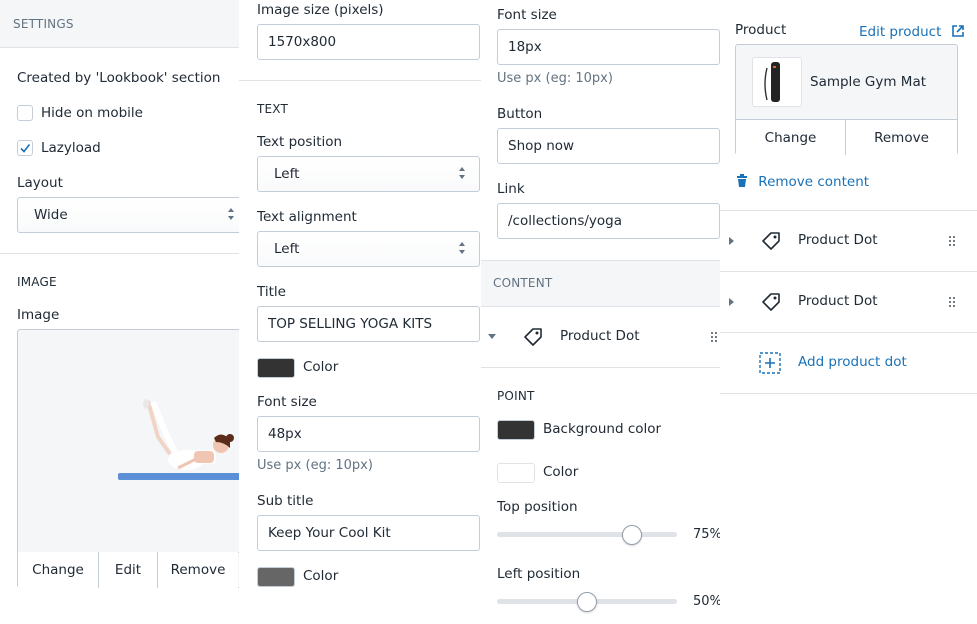  I want to click on link-input: /collections/yoga, so click(608, 221).